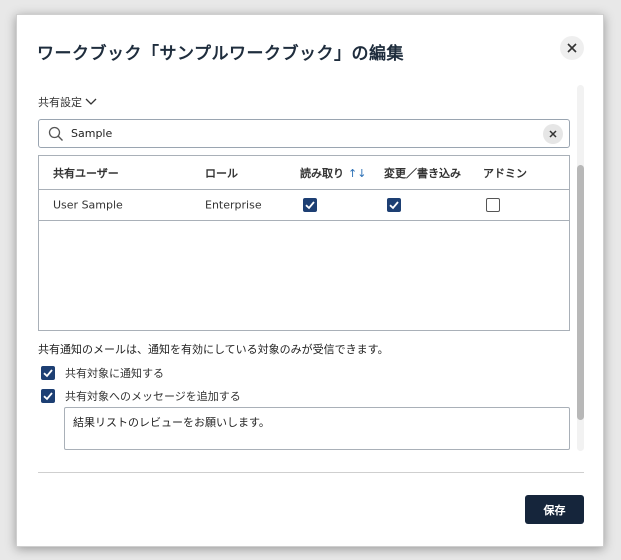  Describe the element at coordinates (311, 472) in the screenshot. I see `divider` at that location.